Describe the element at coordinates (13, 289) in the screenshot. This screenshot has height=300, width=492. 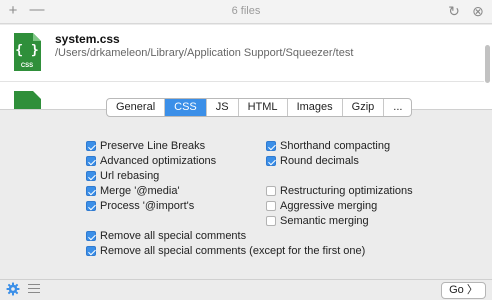
I see `gear-icon` at that location.